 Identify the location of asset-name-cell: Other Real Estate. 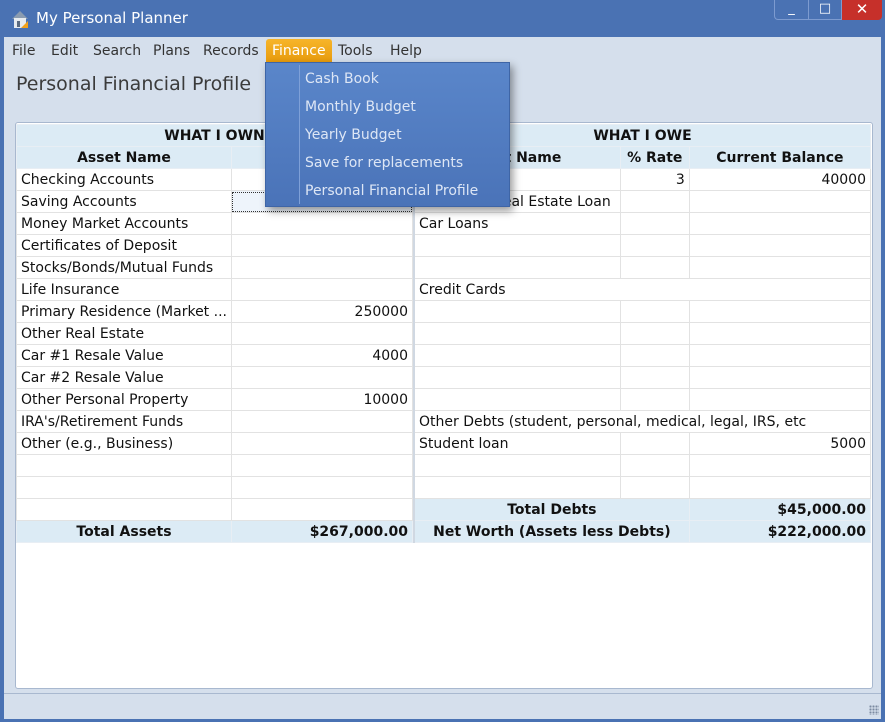
(124, 333).